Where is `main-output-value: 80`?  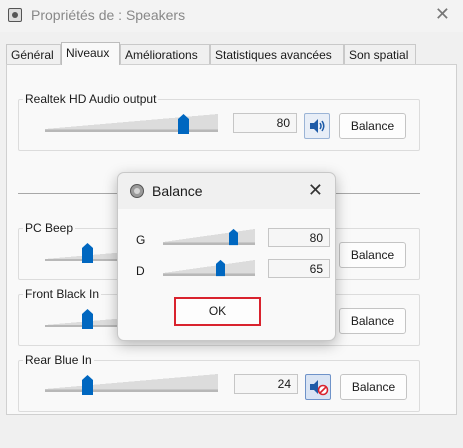
main-output-value: 80 is located at coordinates (265, 123).